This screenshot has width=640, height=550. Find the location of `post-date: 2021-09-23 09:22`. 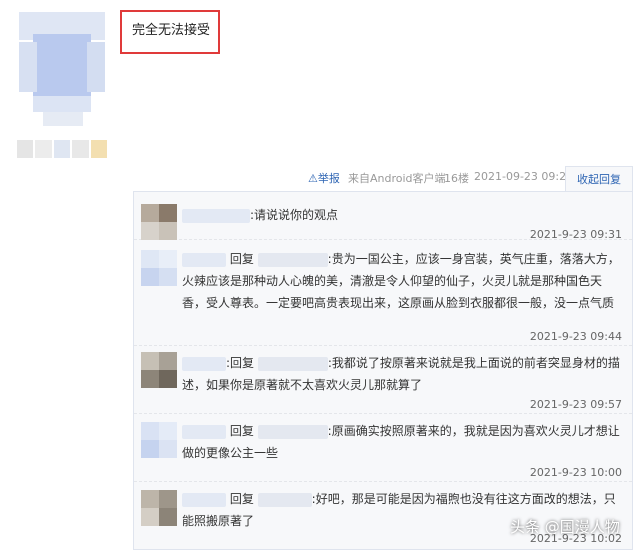

post-date: 2021-09-23 09:22 is located at coordinates (524, 176).